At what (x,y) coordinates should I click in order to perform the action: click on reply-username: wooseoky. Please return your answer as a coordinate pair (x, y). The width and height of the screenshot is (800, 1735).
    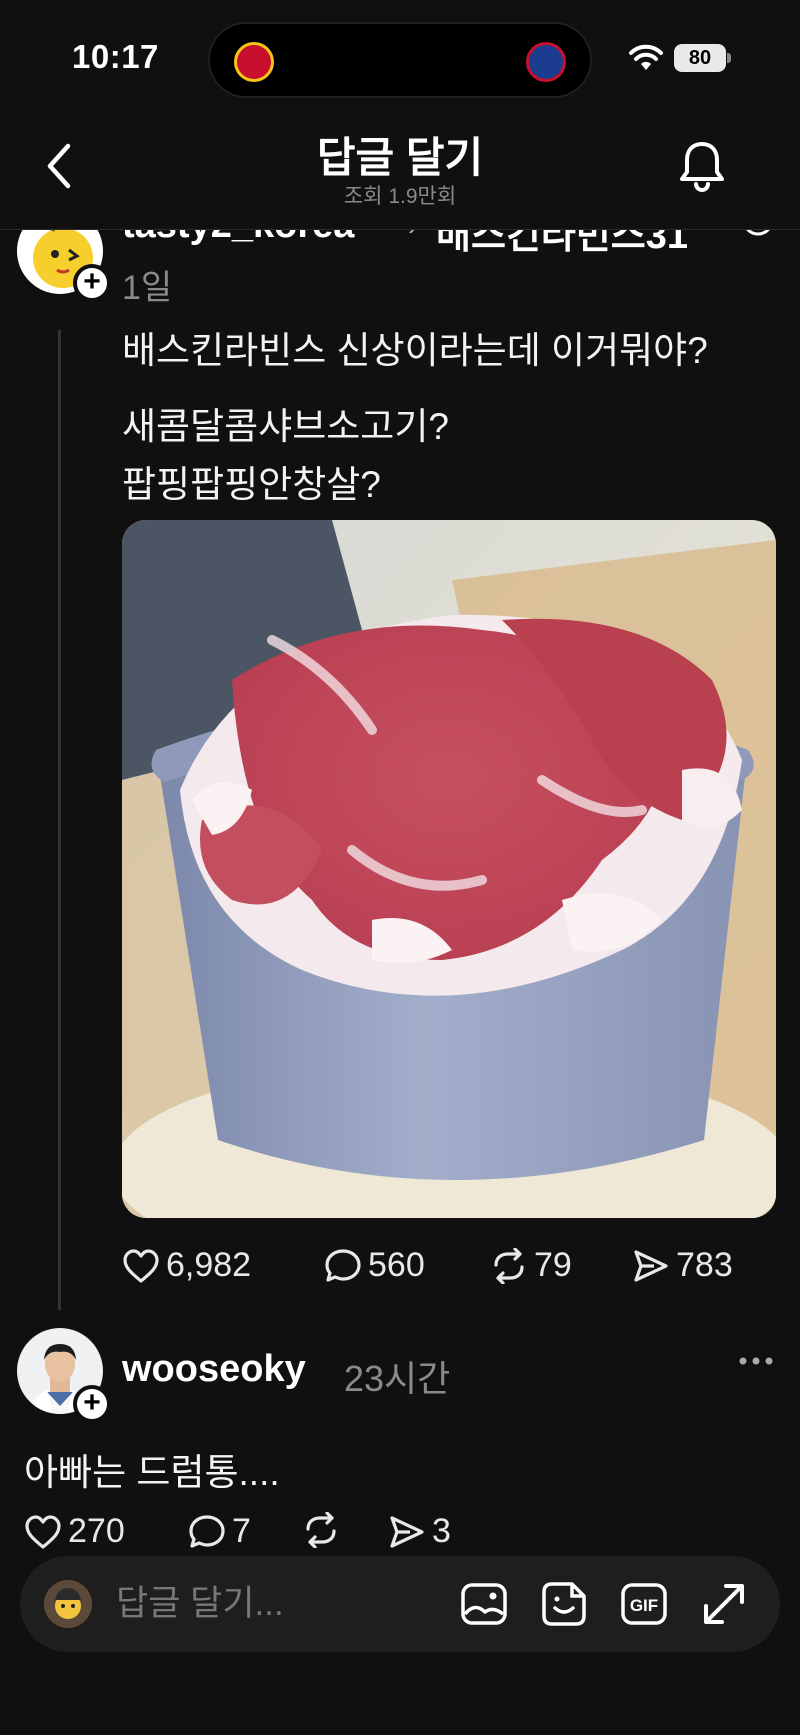
    Looking at the image, I should click on (214, 1369).